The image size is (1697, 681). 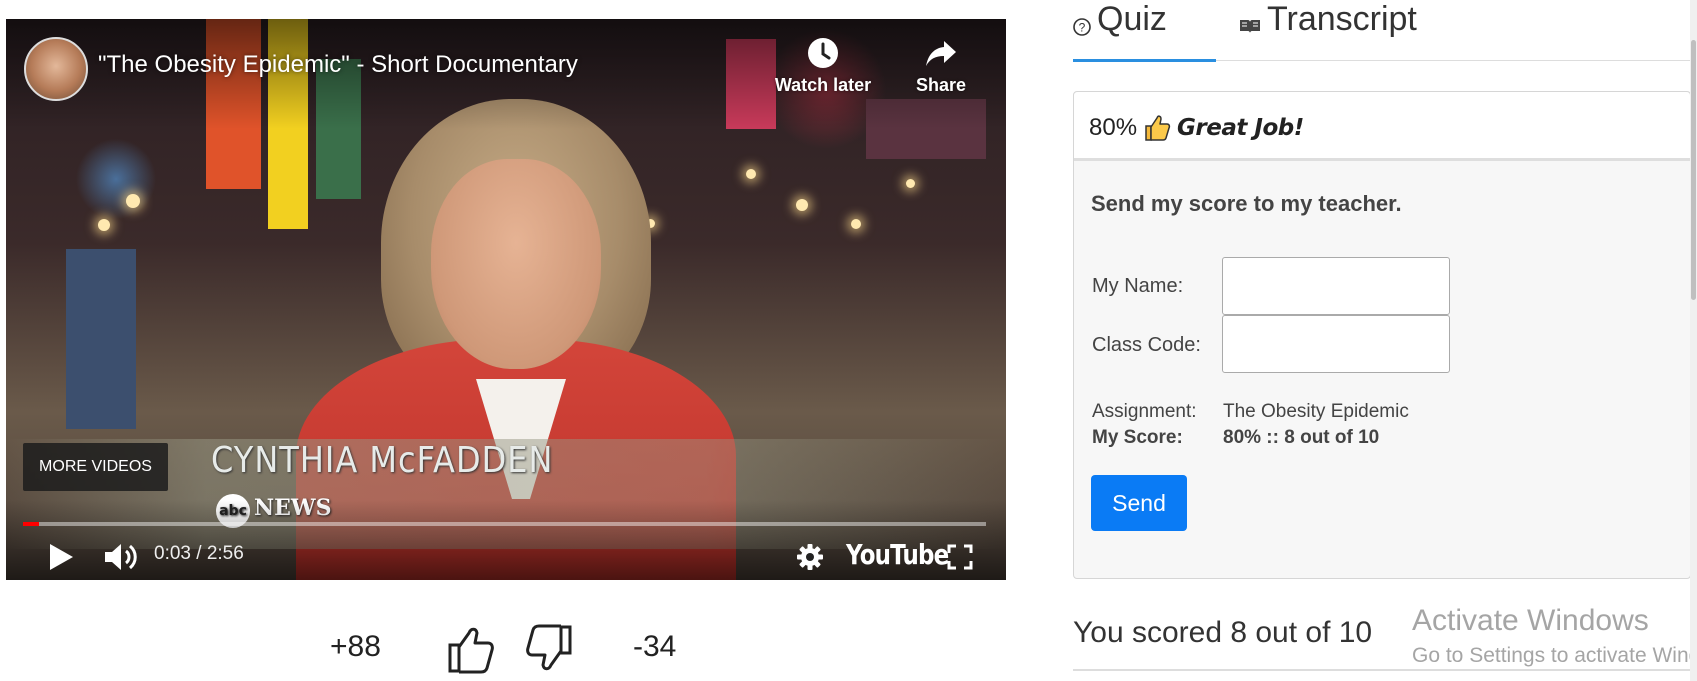 What do you see at coordinates (1301, 437) in the screenshot?
I see `my-score-value: 80% :: 8 out of 10` at bounding box center [1301, 437].